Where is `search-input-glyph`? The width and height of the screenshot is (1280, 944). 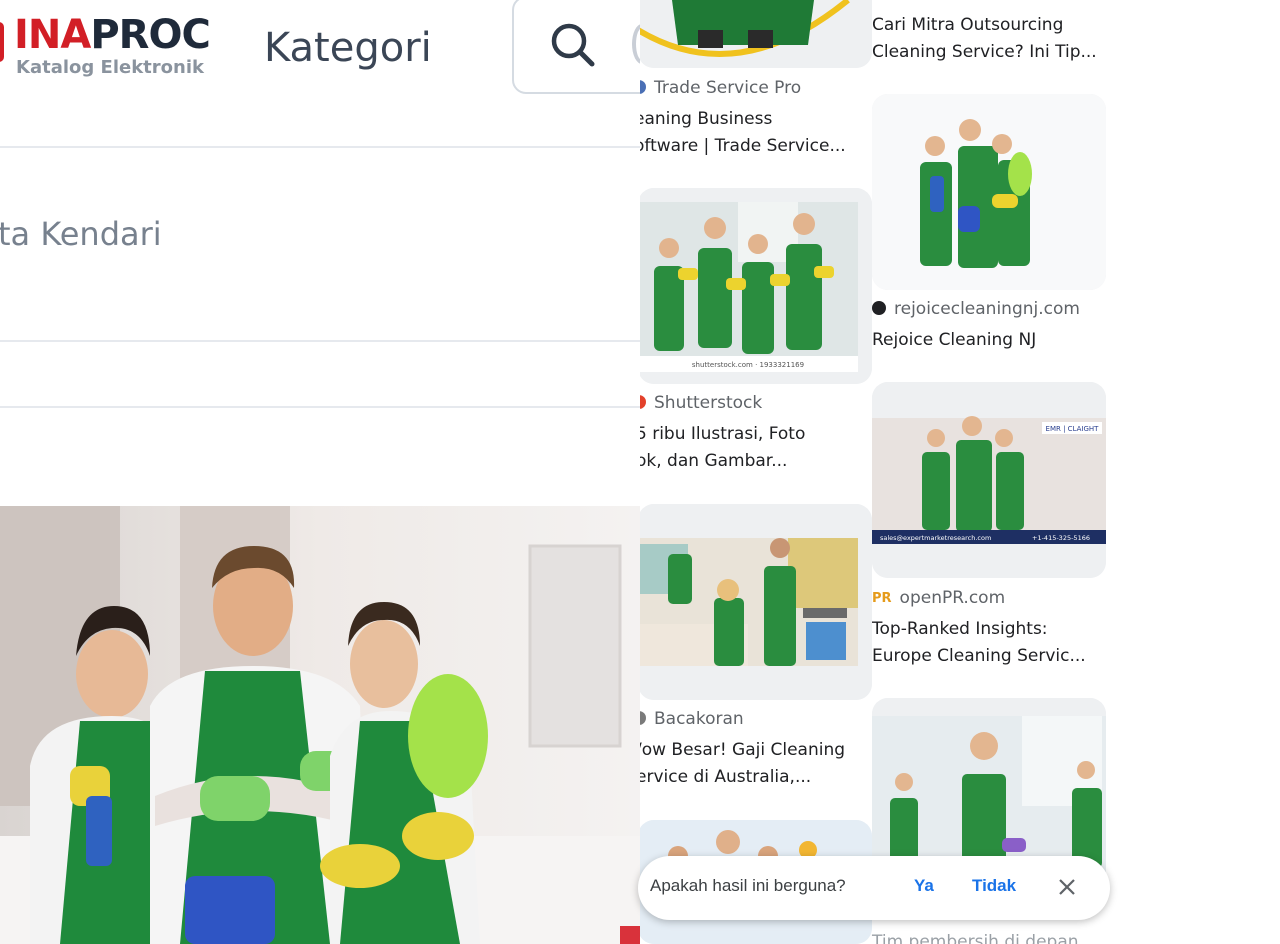
search-input-glyph is located at coordinates (636, 44).